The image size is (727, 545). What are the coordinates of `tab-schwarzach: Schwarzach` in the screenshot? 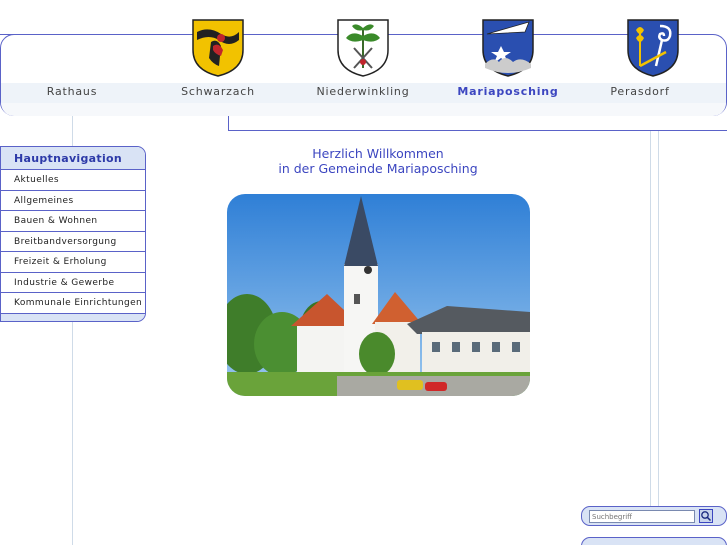 It's located at (218, 92).